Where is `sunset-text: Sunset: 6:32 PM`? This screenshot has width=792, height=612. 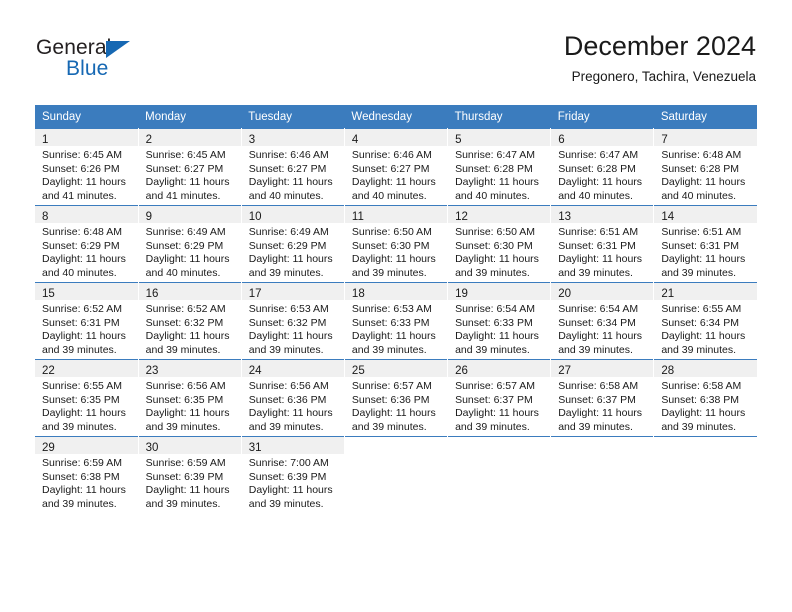
sunset-text: Sunset: 6:32 PM is located at coordinates (184, 322).